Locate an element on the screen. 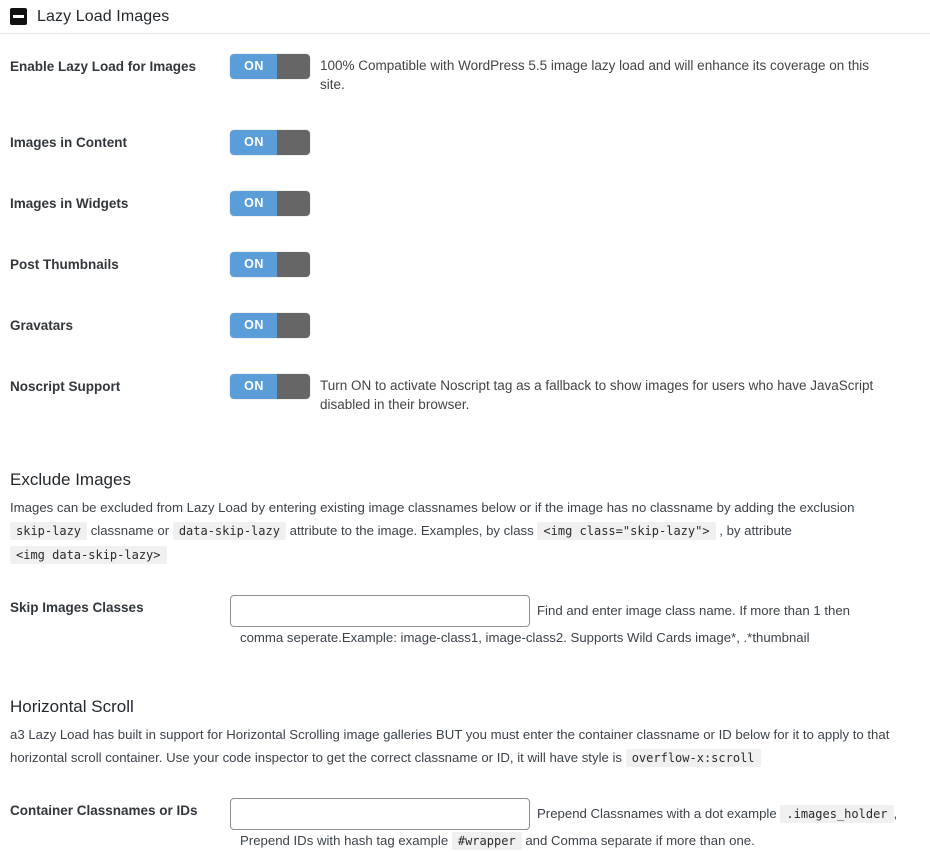 Image resolution: width=930 pixels, height=852 pixels. skip-images-classes-input is located at coordinates (380, 611).